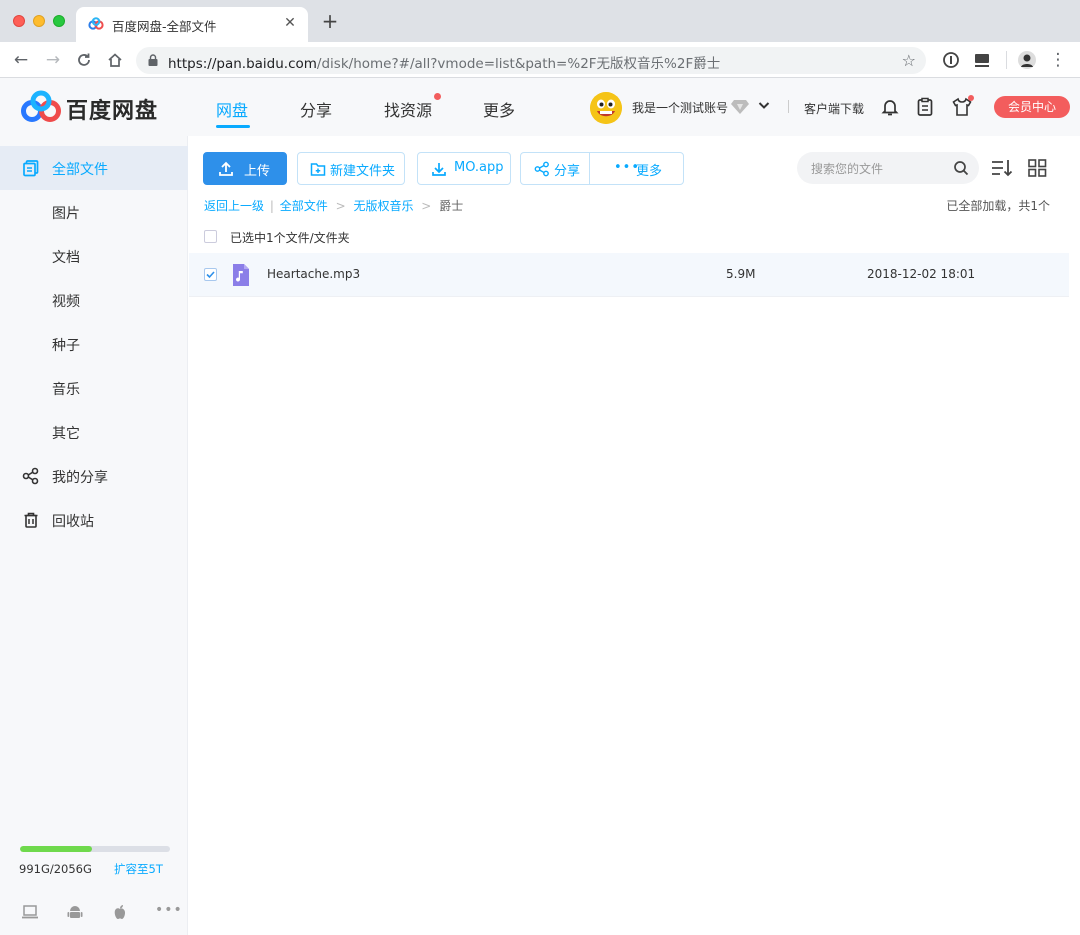 This screenshot has width=1080, height=935. Describe the element at coordinates (210, 274) in the screenshot. I see `row-checkbox` at that location.